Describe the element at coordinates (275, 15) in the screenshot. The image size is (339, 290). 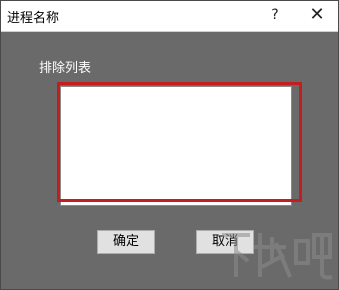
I see `help-button: ?` at that location.